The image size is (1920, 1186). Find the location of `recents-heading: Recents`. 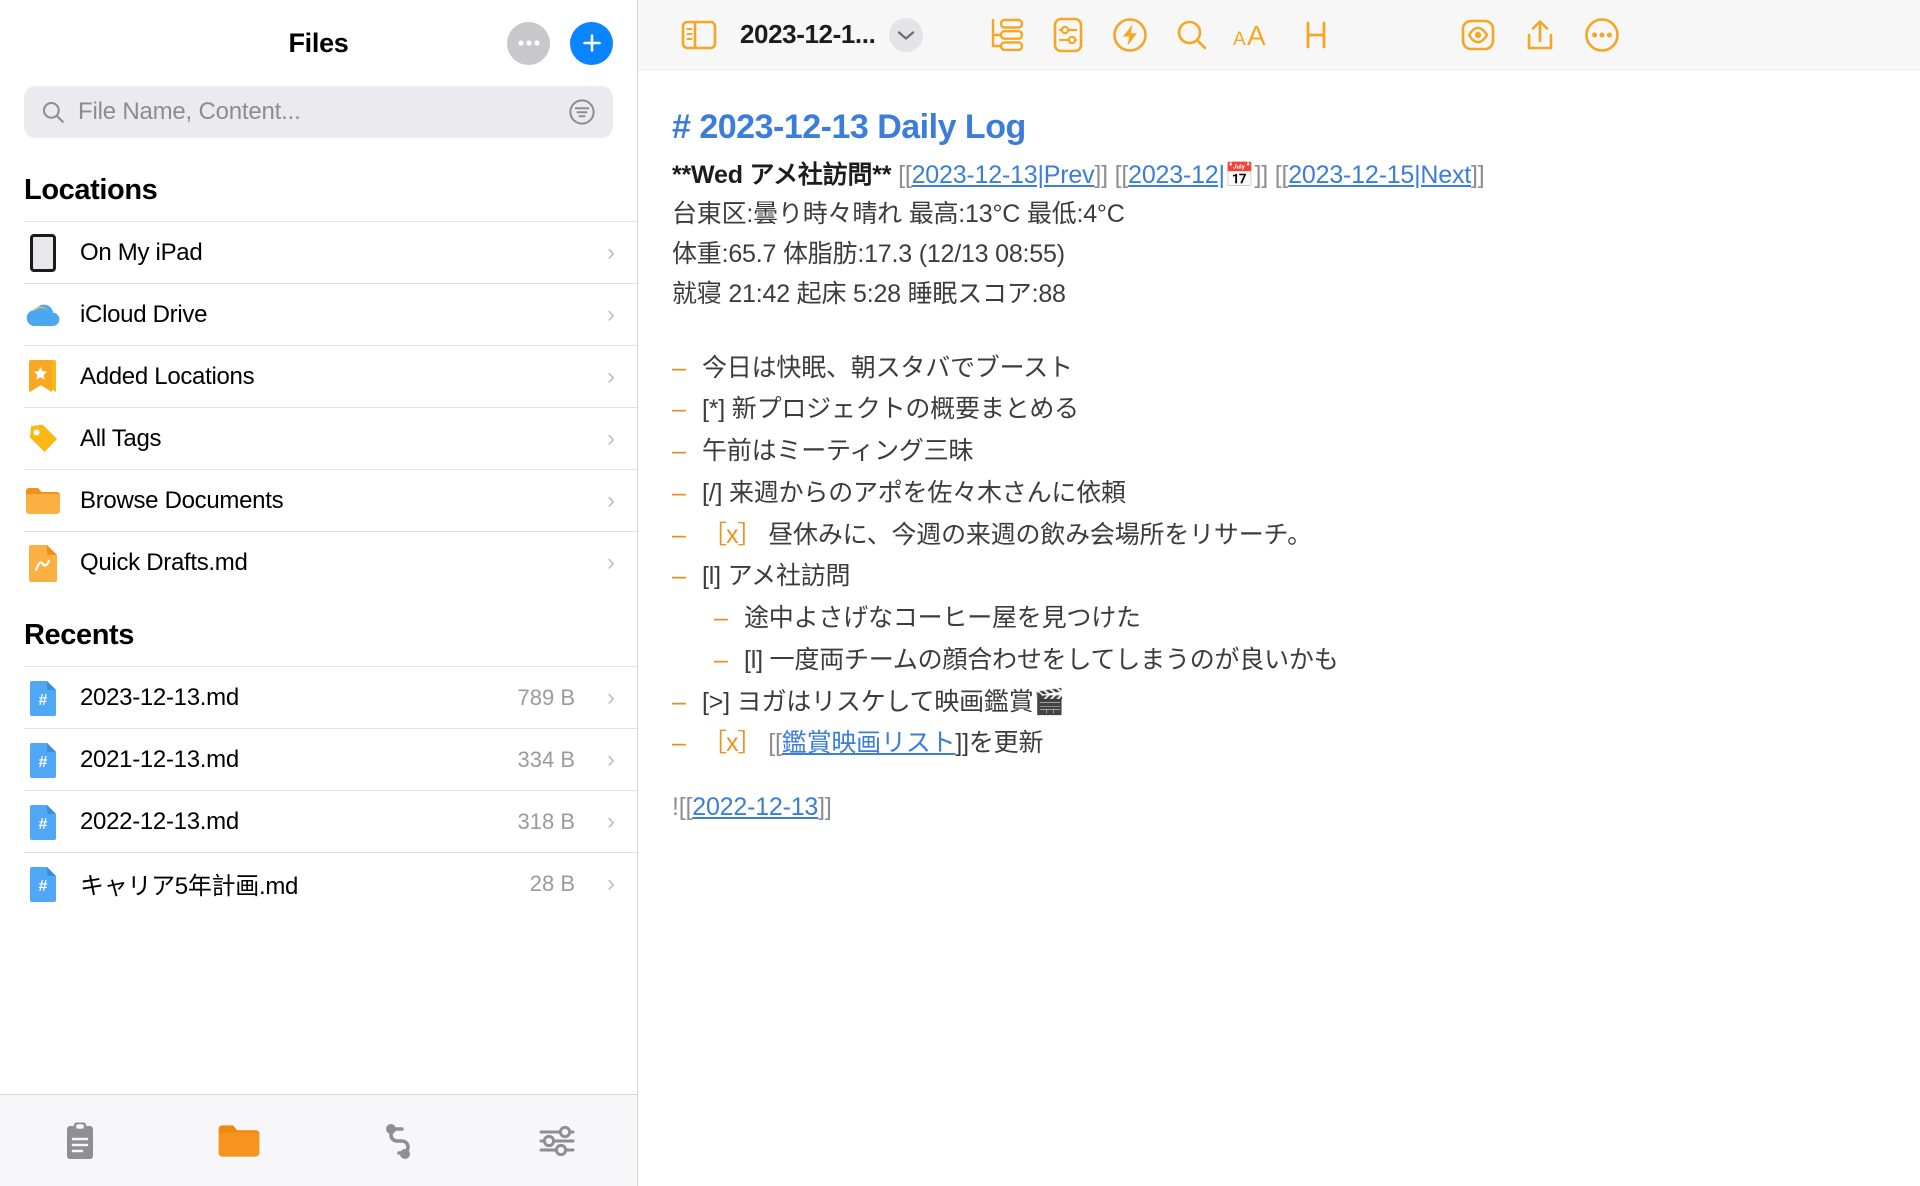

recents-heading: Recents is located at coordinates (79, 635).